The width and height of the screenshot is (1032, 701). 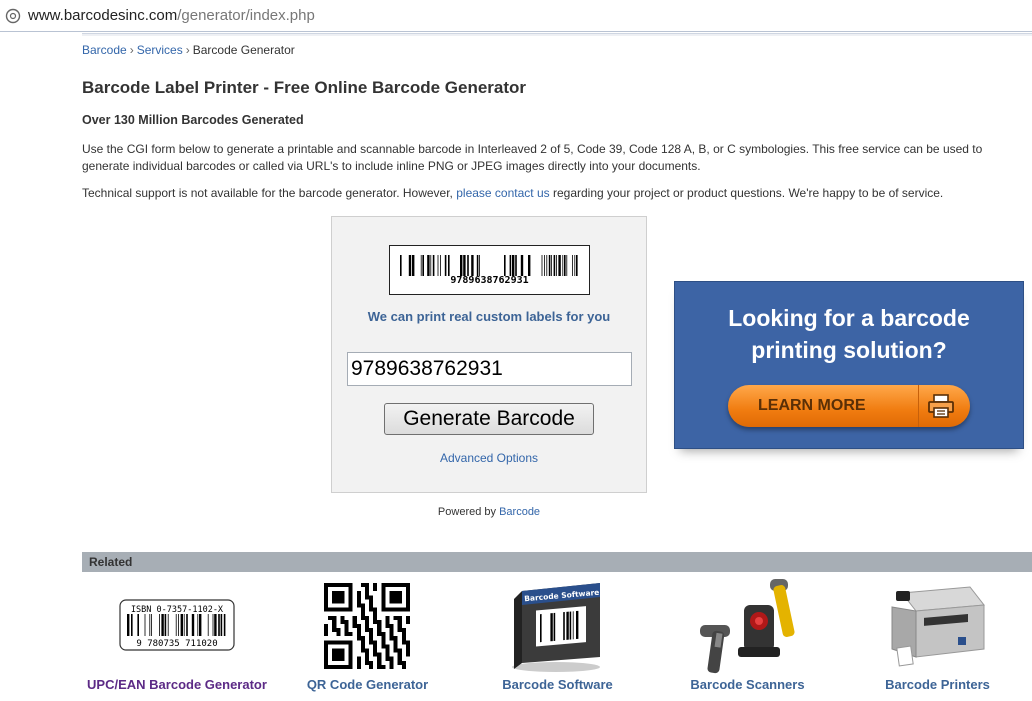 What do you see at coordinates (557, 34) in the screenshot?
I see `header-divider` at bounding box center [557, 34].